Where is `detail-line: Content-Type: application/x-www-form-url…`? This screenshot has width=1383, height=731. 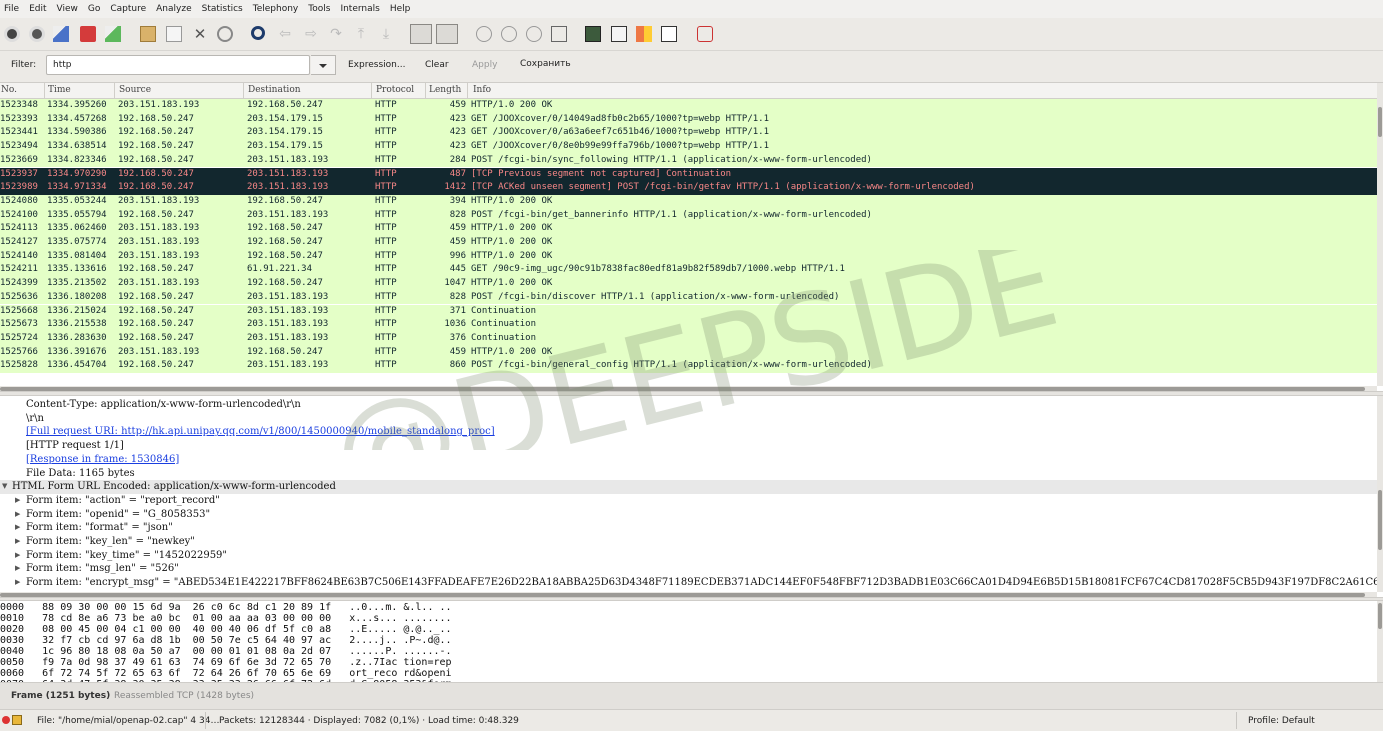 detail-line: Content-Type: application/x-www-form-url… is located at coordinates (688, 405).